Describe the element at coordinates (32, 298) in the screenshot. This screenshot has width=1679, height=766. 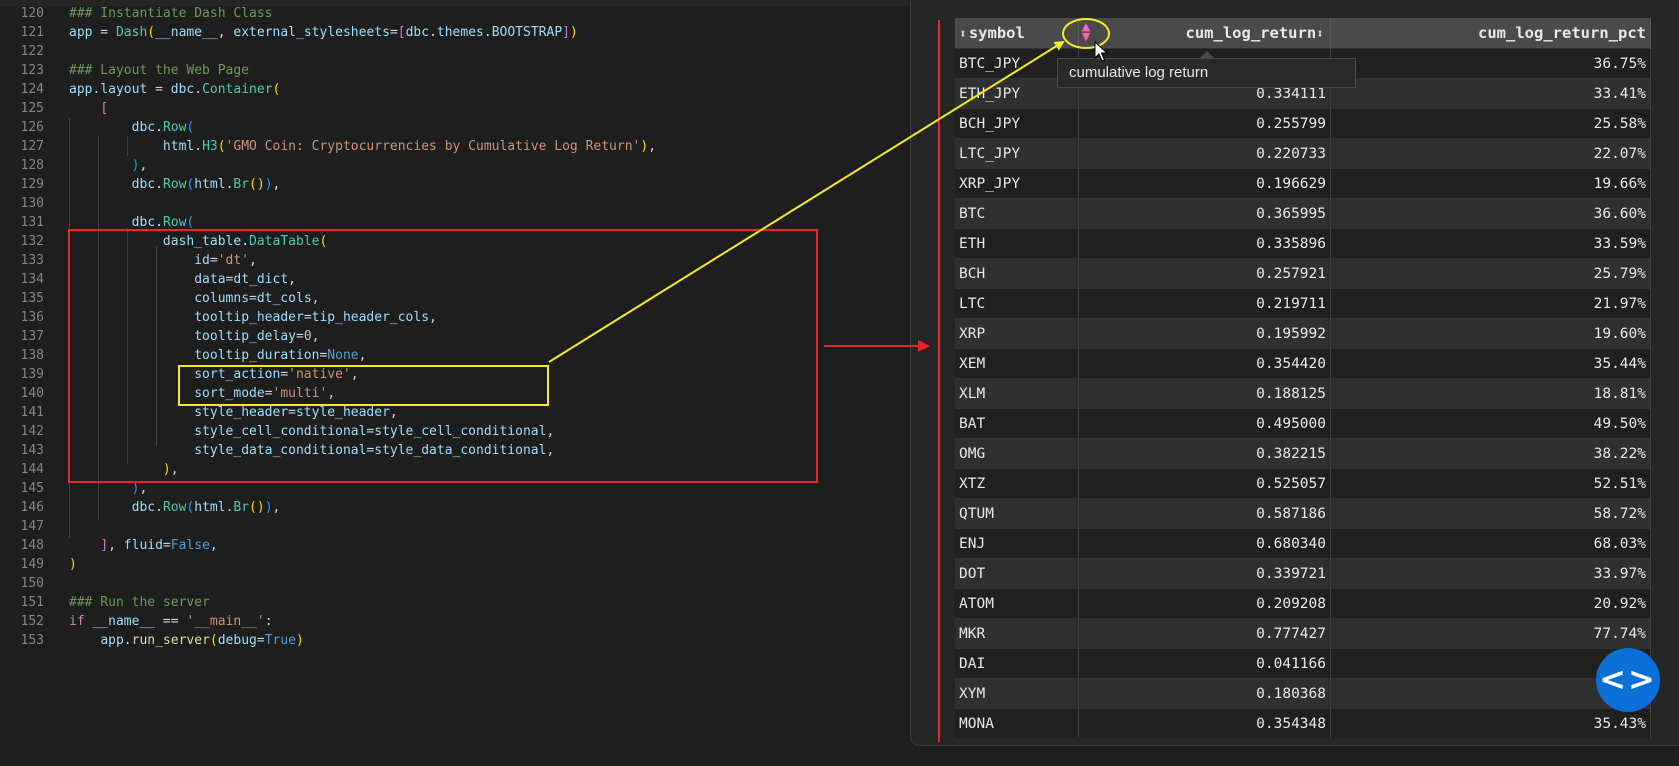
I see `line-number: 135` at that location.